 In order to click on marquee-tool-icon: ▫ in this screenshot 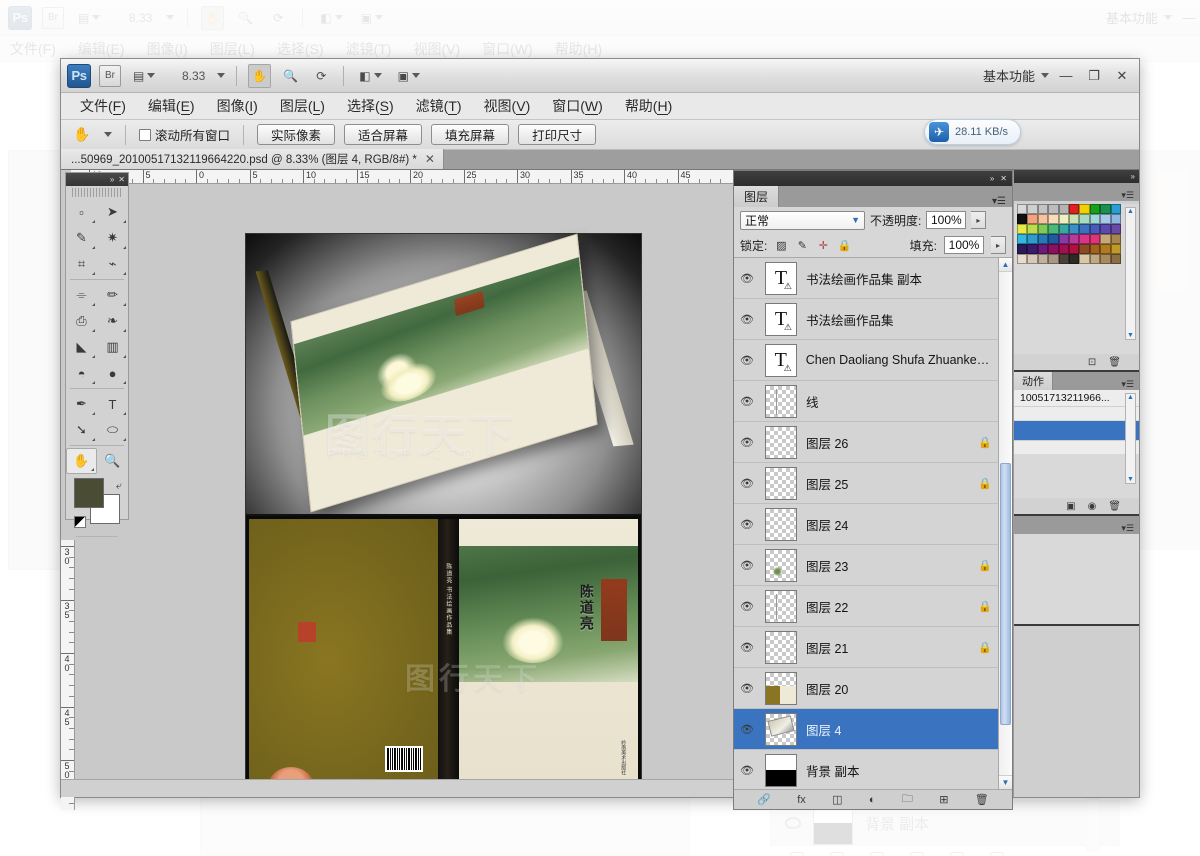, I will do `click(81, 212)`.